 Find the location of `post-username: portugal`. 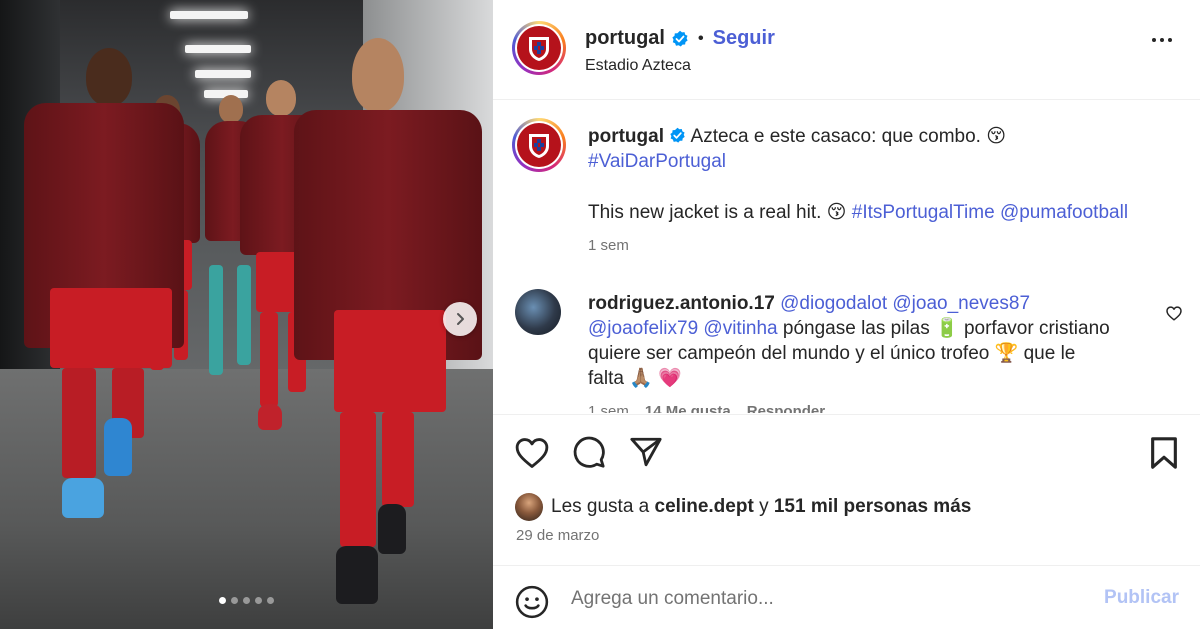

post-username: portugal is located at coordinates (625, 38).